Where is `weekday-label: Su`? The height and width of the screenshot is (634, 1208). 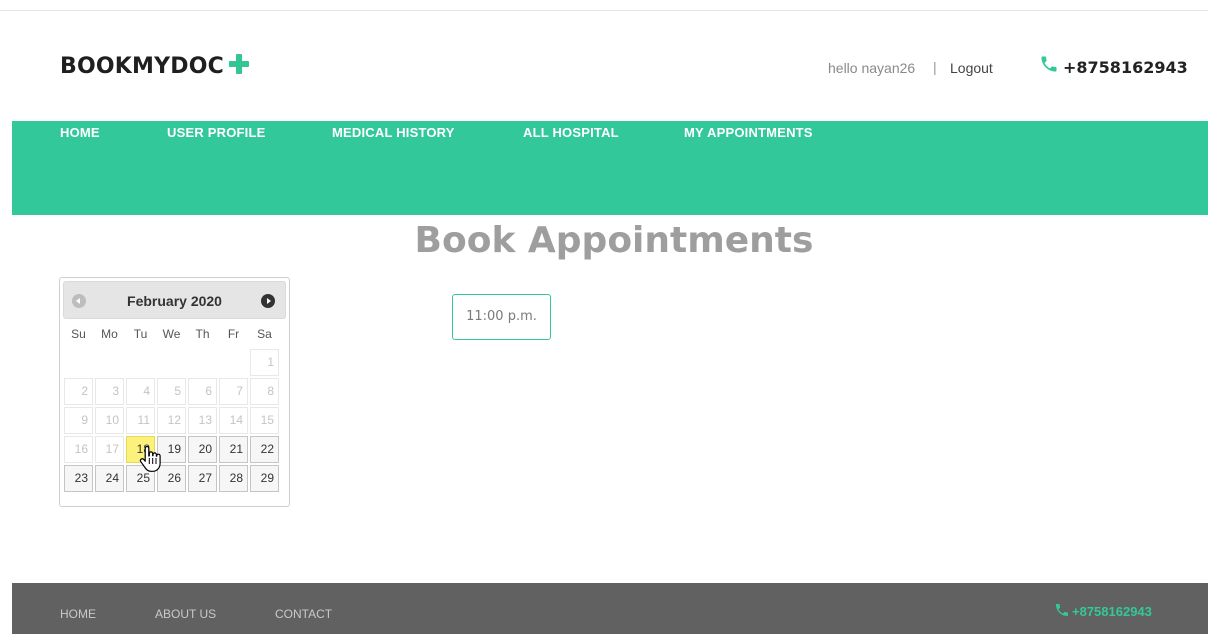 weekday-label: Su is located at coordinates (78, 334).